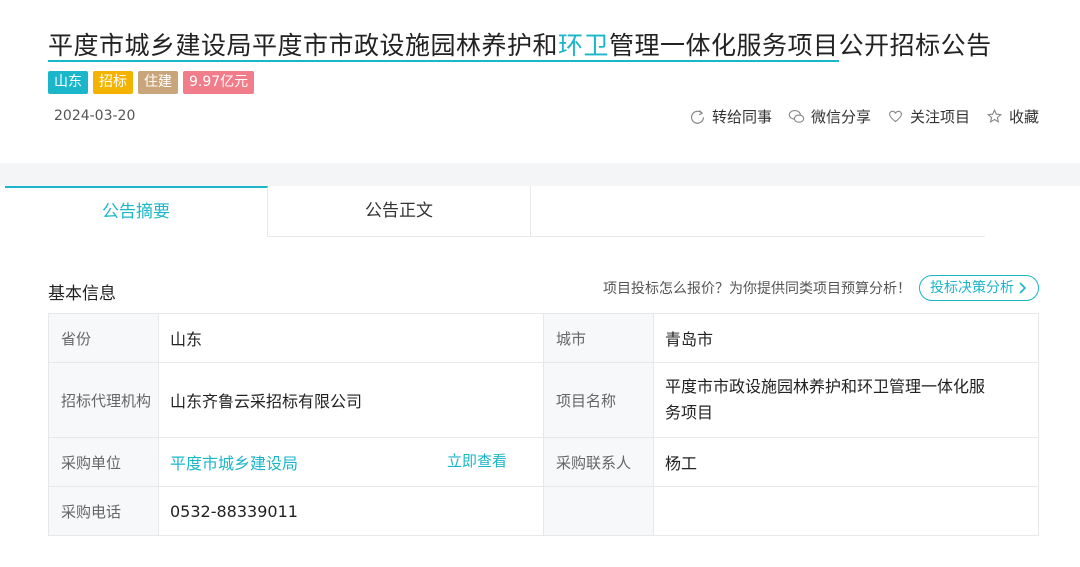 Image resolution: width=1080 pixels, height=567 pixels. Describe the element at coordinates (598, 462) in the screenshot. I see `contact-label: 采购联系人` at that location.